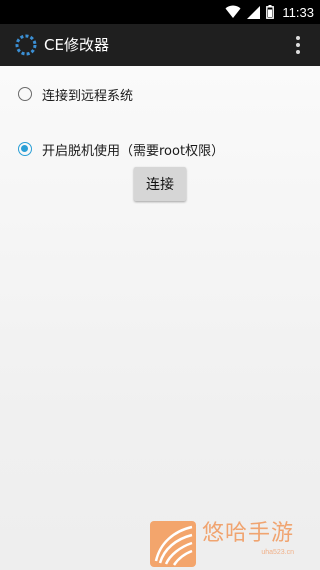  I want to click on wifi-icon, so click(233, 11).